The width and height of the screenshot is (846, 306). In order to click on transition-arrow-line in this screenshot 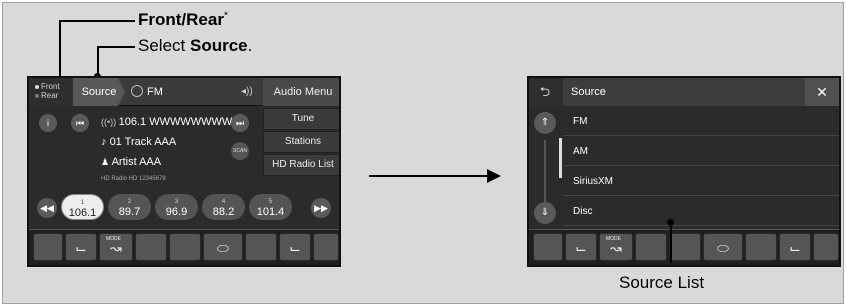, I will do `click(431, 176)`.